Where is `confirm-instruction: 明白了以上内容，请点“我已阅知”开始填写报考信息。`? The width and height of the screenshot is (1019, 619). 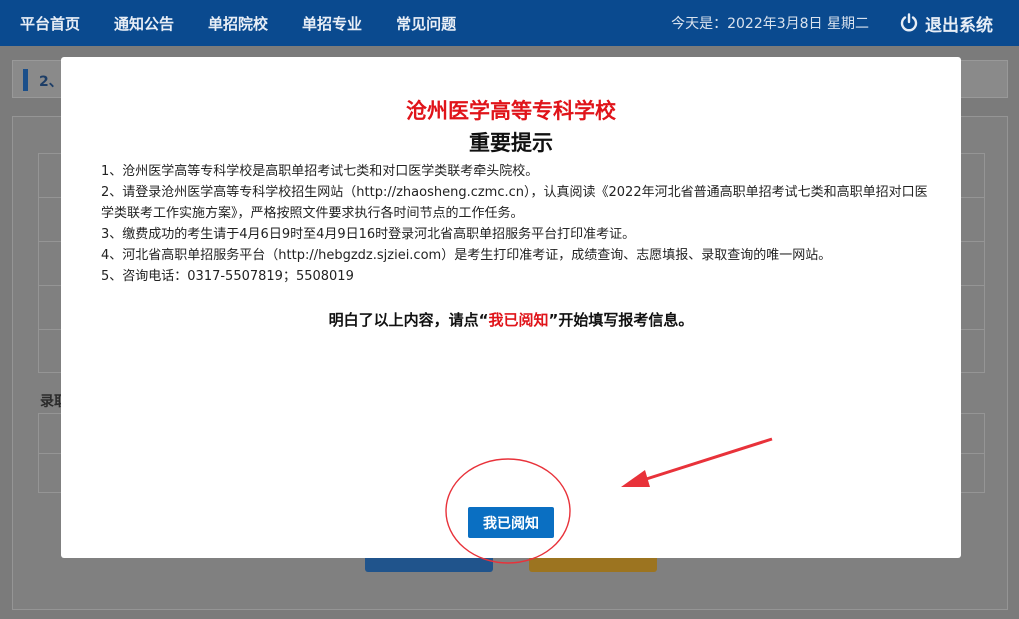 confirm-instruction: 明白了以上内容，请点“我已阅知”开始填写报考信息。 is located at coordinates (511, 319).